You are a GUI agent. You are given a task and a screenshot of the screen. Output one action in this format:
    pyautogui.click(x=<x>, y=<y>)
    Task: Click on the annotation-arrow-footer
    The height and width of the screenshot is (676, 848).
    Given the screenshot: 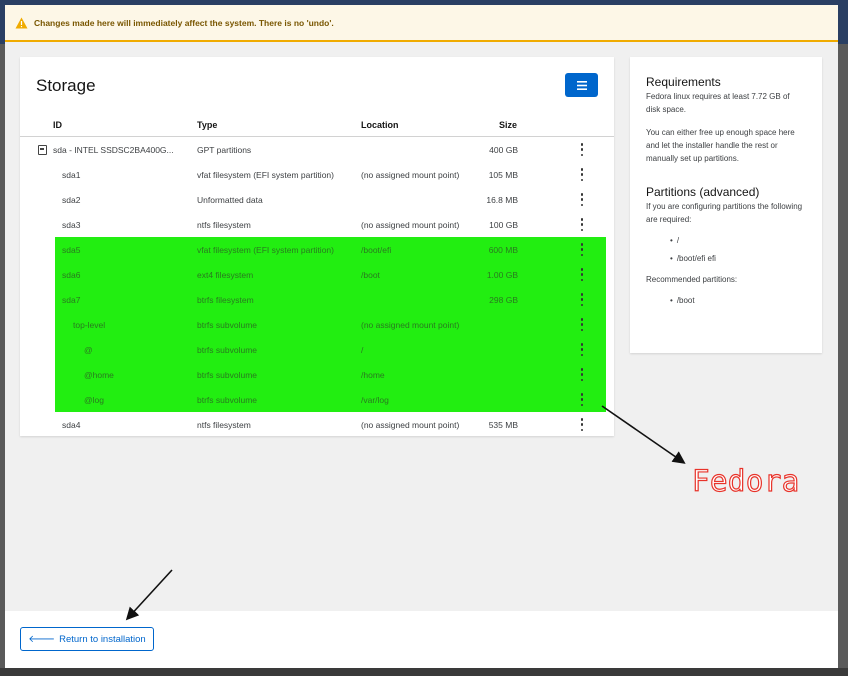 What is the action you would take?
    pyautogui.click(x=149, y=595)
    